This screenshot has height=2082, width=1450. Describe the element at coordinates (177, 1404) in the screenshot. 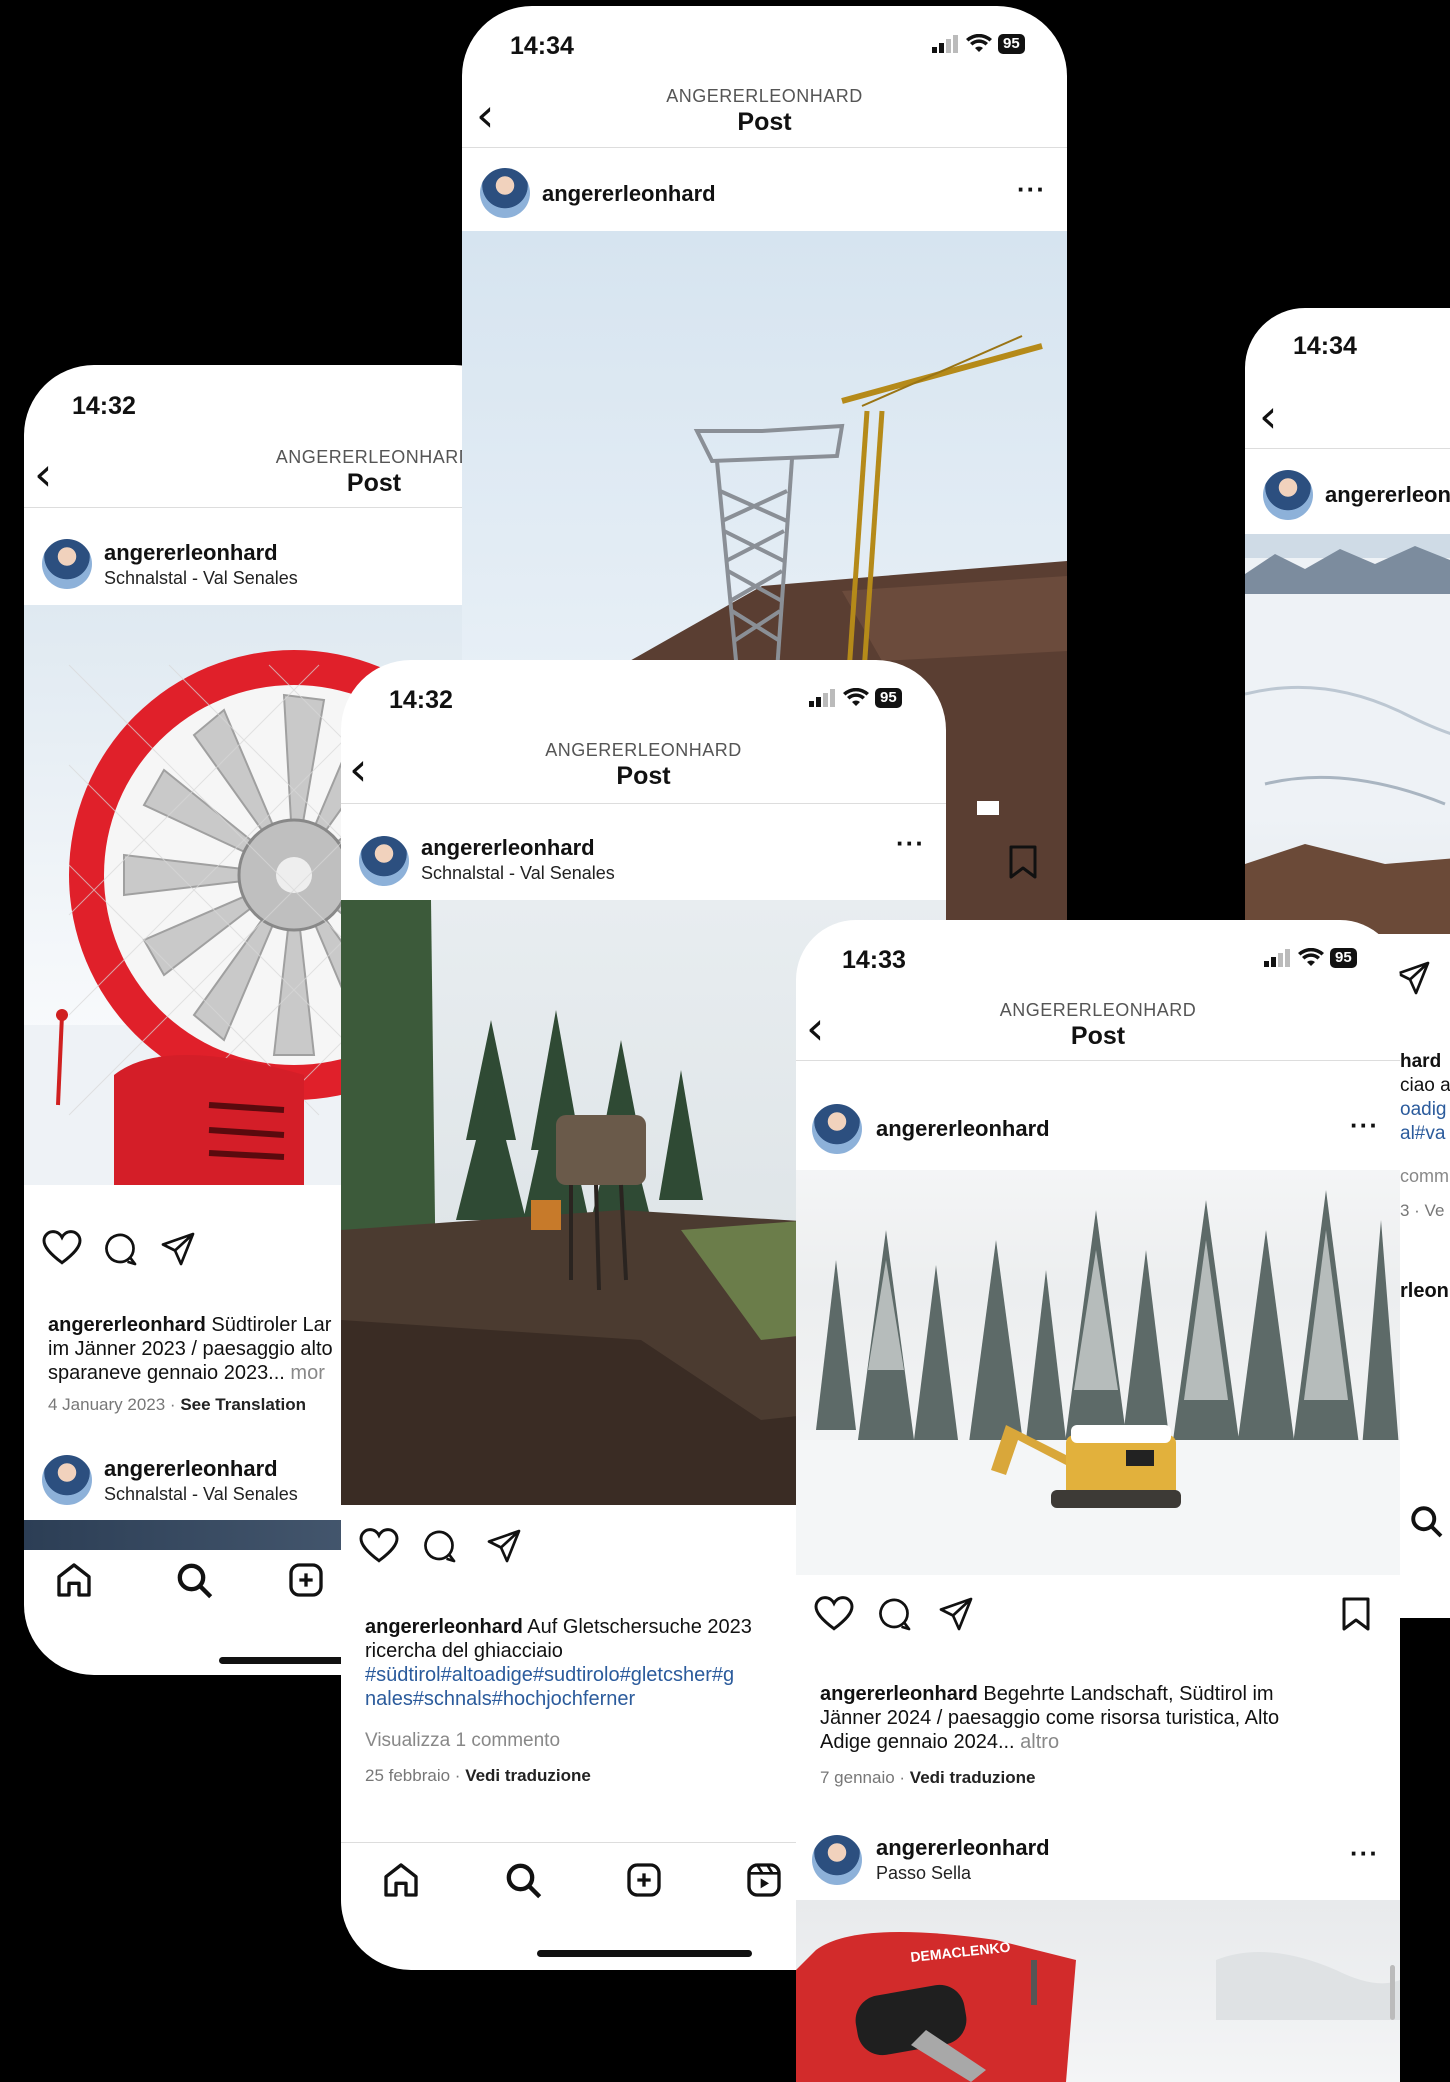

I see `post-meta: 4 January 2023 · See Translation` at that location.